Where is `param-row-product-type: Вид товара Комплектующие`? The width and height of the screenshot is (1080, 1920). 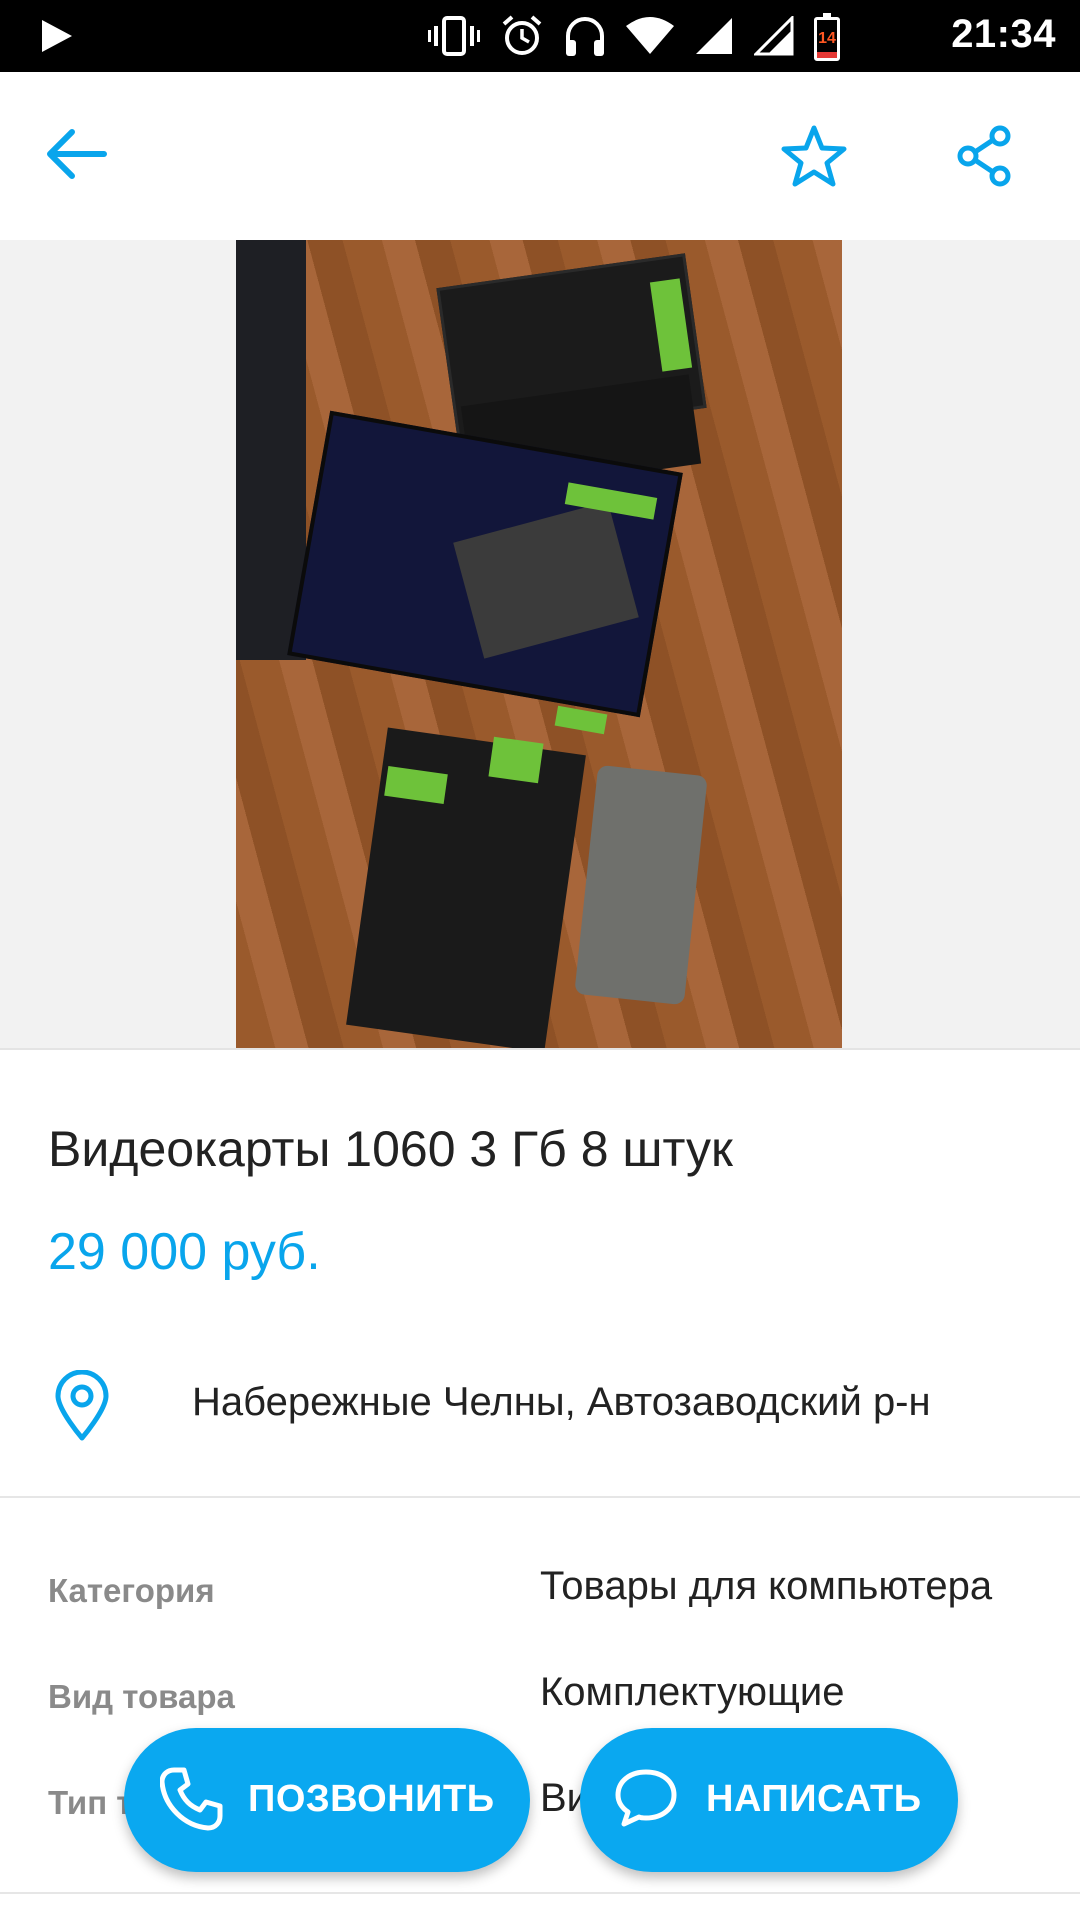
param-row-product-type: Вид товара Комплектующие is located at coordinates (540, 1704).